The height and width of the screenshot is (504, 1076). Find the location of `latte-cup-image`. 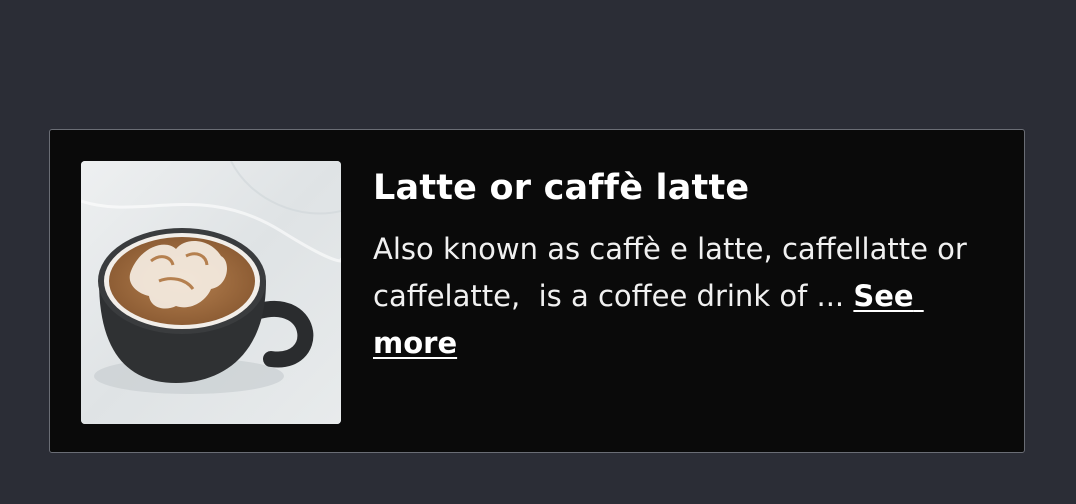

latte-cup-image is located at coordinates (211, 292).